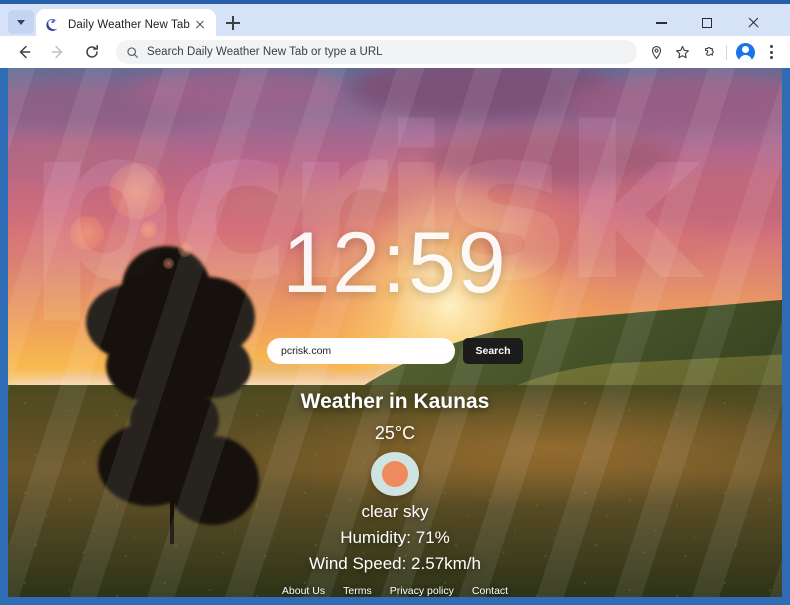  What do you see at coordinates (490, 591) in the screenshot?
I see `footer-link-contact: Contact` at bounding box center [490, 591].